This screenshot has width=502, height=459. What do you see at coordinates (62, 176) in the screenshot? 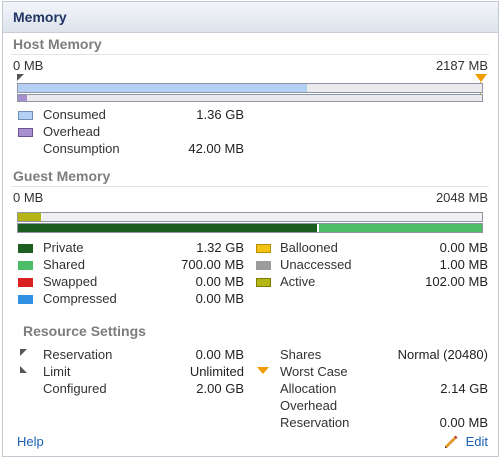
I see `guest-memory-heading: Guest Memory` at bounding box center [62, 176].